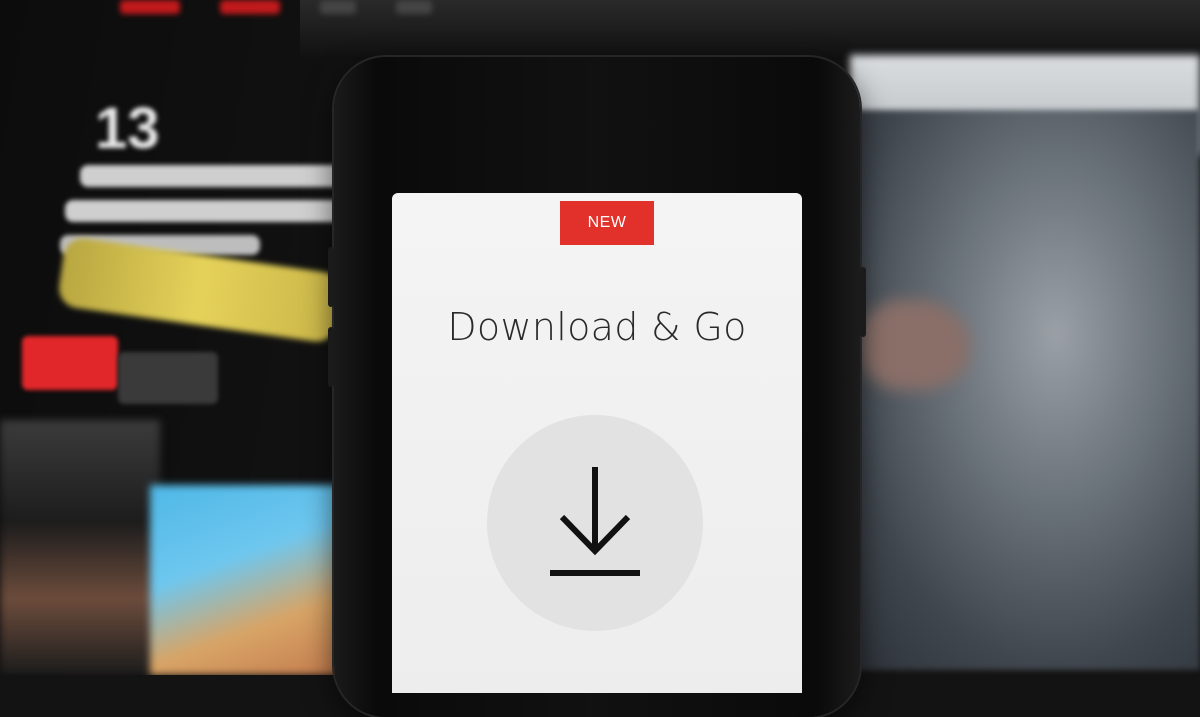  I want to click on blurred-info-button, so click(168, 378).